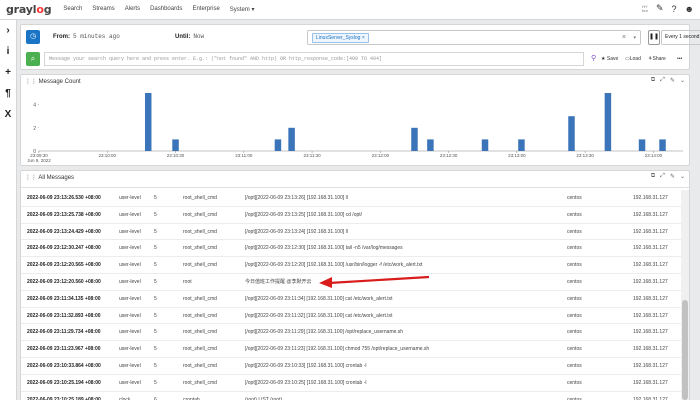 The image size is (700, 400). I want to click on share-button: ⚘Share, so click(657, 59).